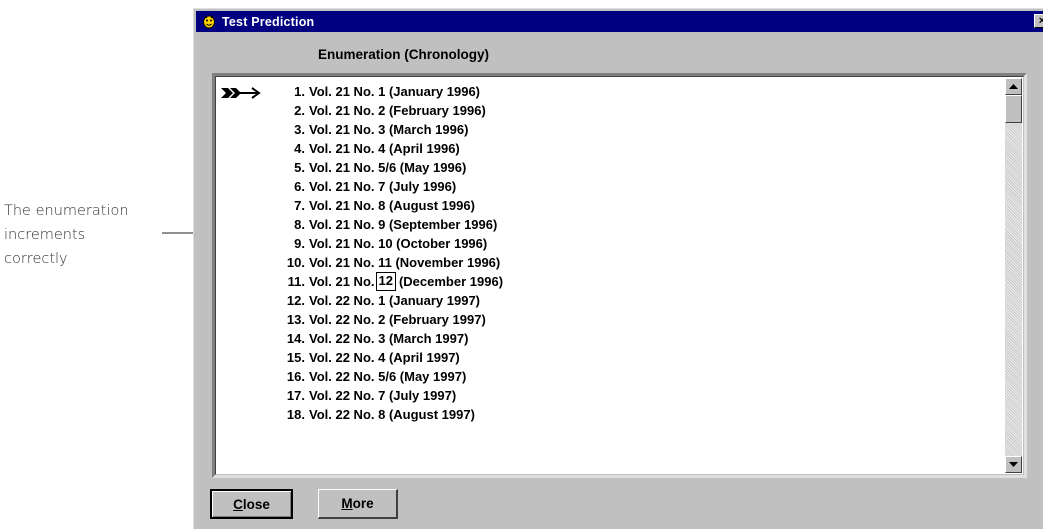 The image size is (1043, 529). What do you see at coordinates (393, 395) in the screenshot?
I see `list-item: 17. Vol. 22 No. 7 (July 1997)` at bounding box center [393, 395].